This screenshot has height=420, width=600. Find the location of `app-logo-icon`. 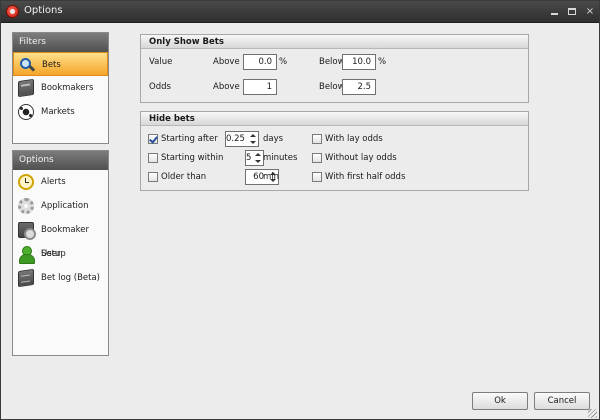

app-logo-icon is located at coordinates (12, 11).